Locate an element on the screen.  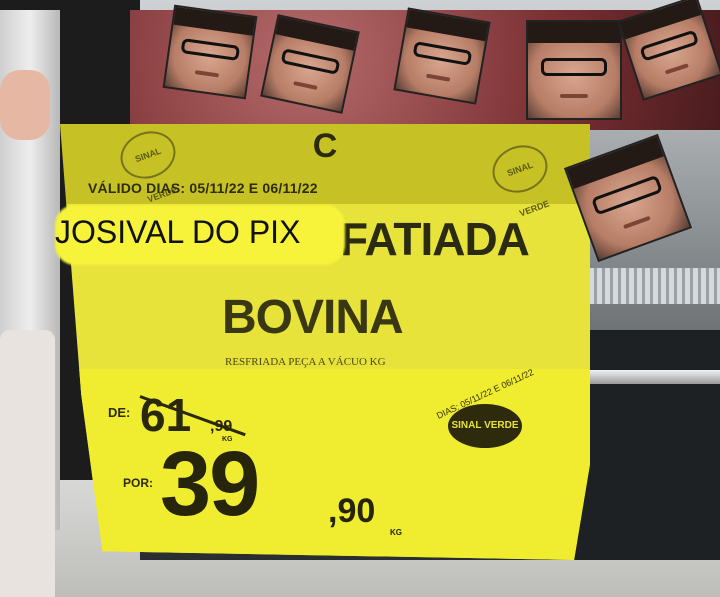
old-price-label: DE: is located at coordinates (119, 412).